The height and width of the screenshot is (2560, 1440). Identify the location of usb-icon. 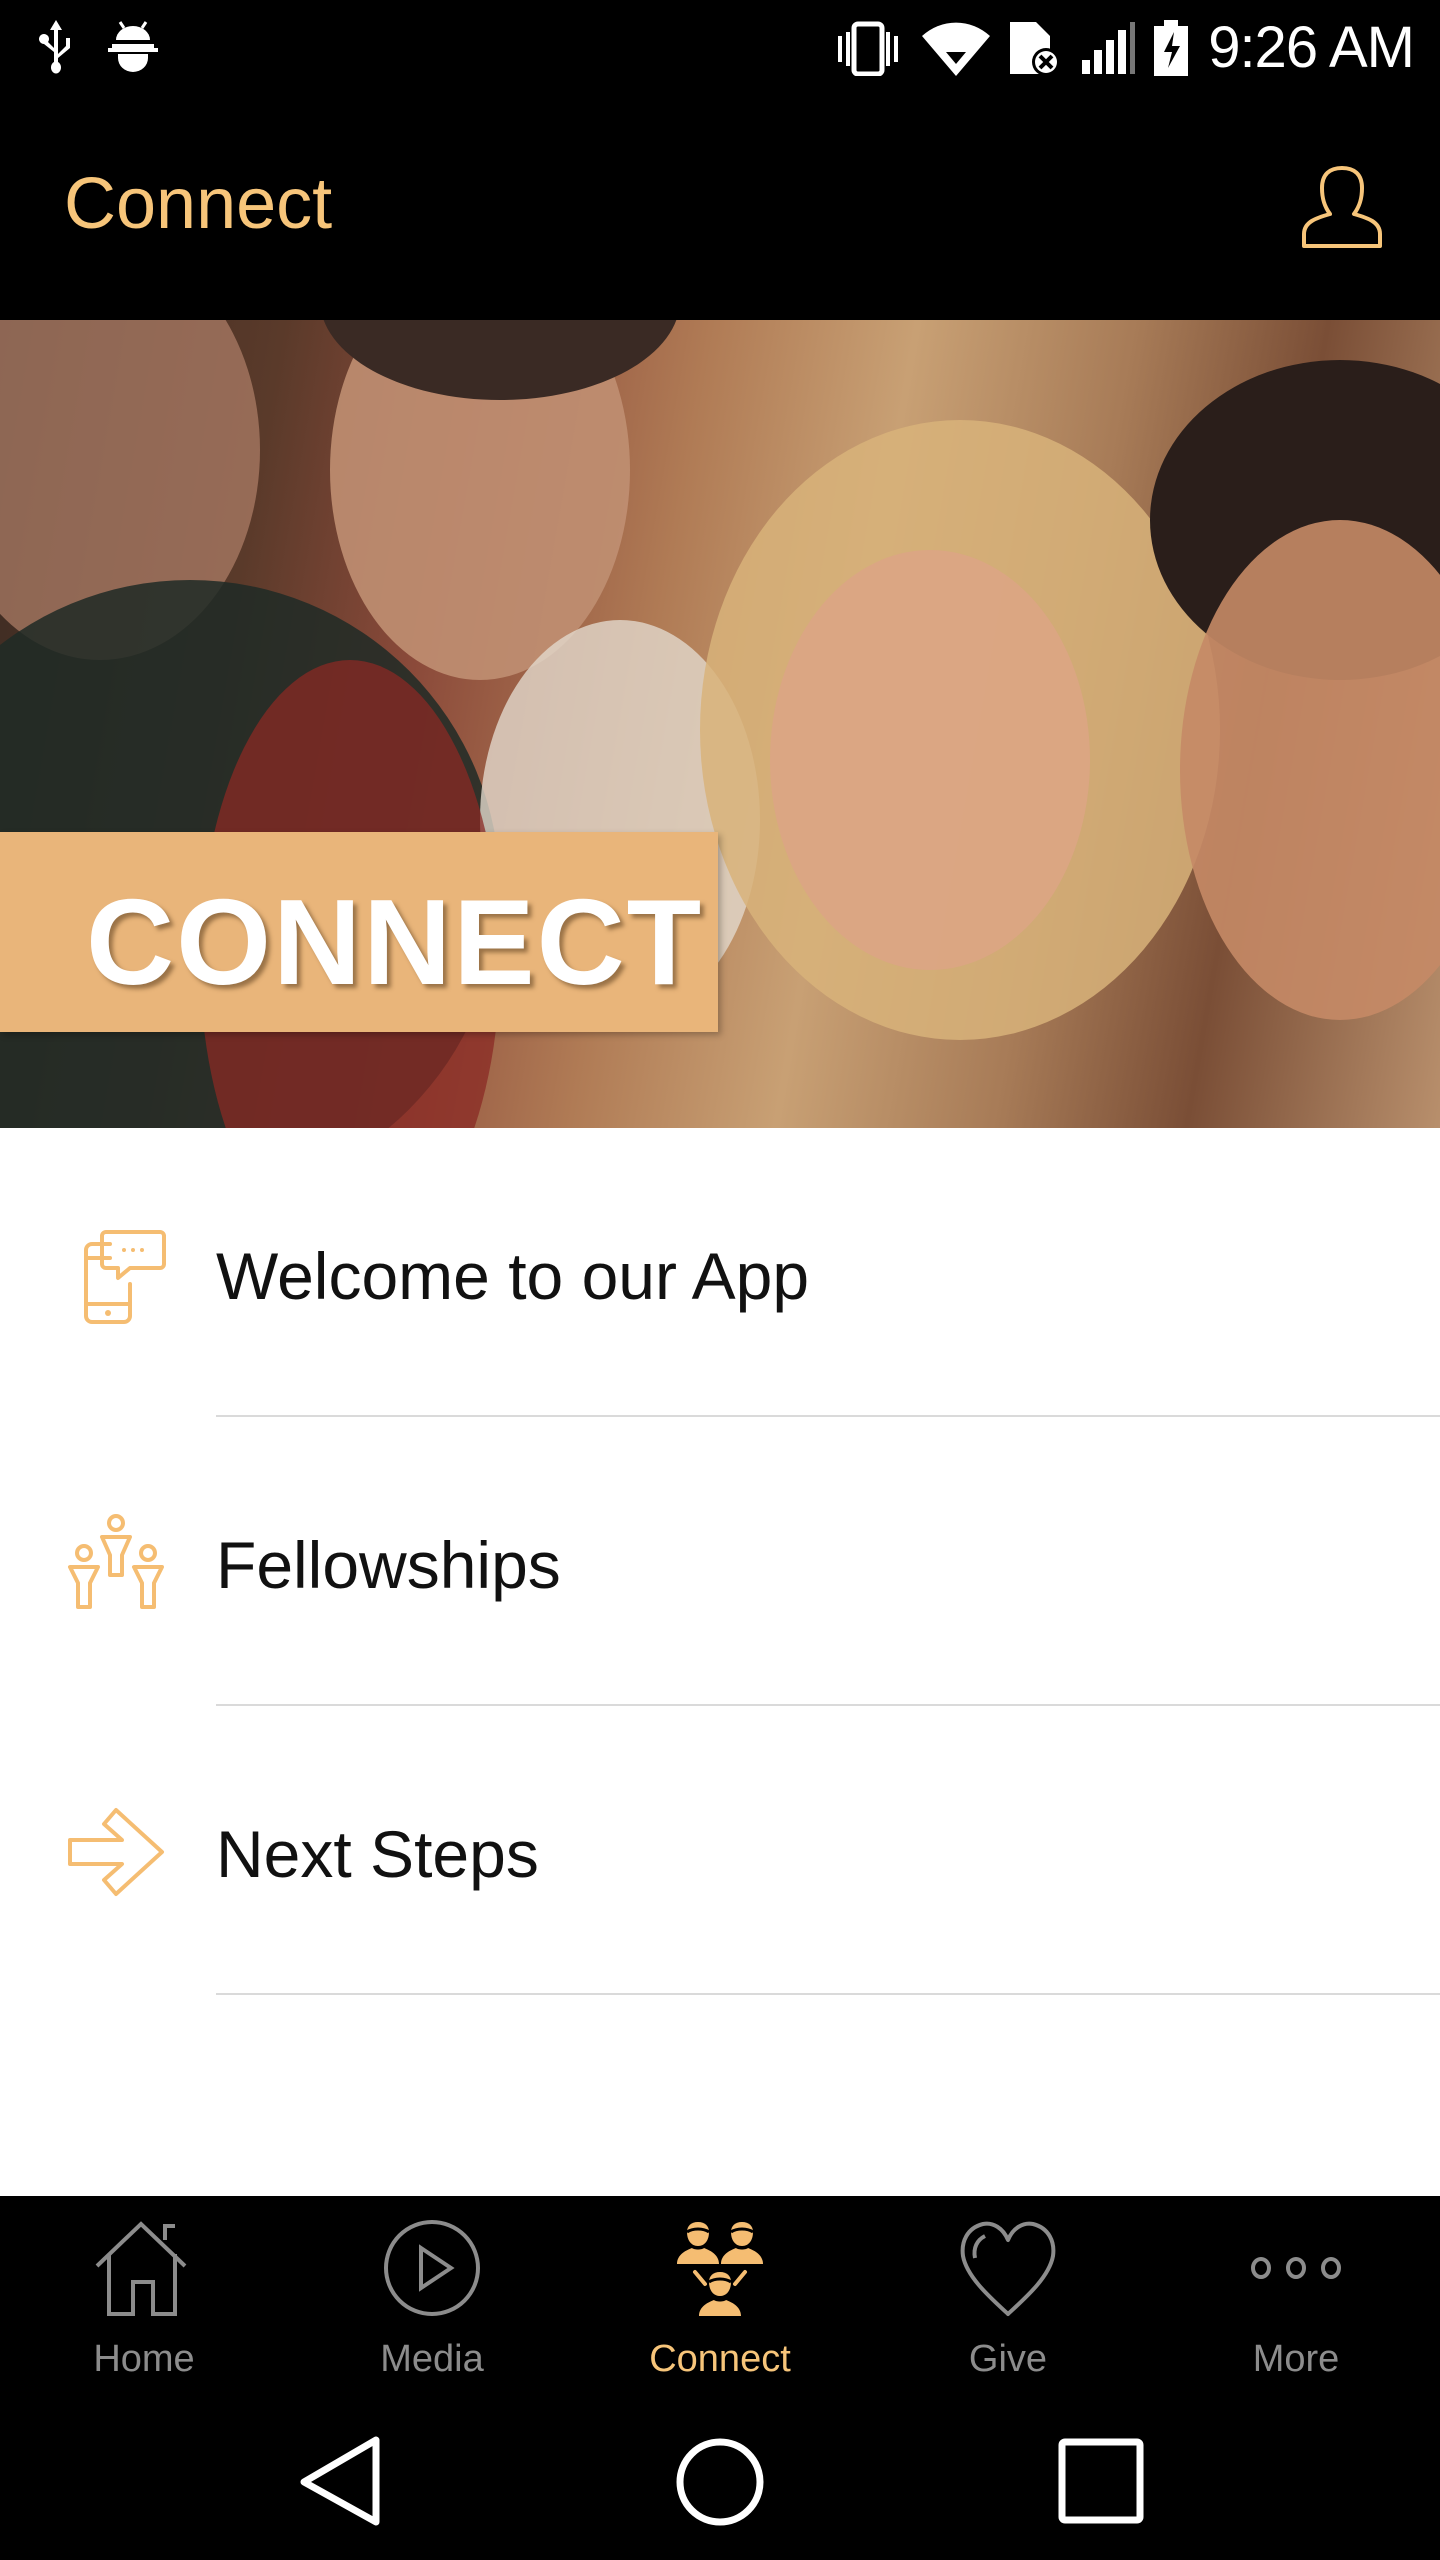
(56, 46).